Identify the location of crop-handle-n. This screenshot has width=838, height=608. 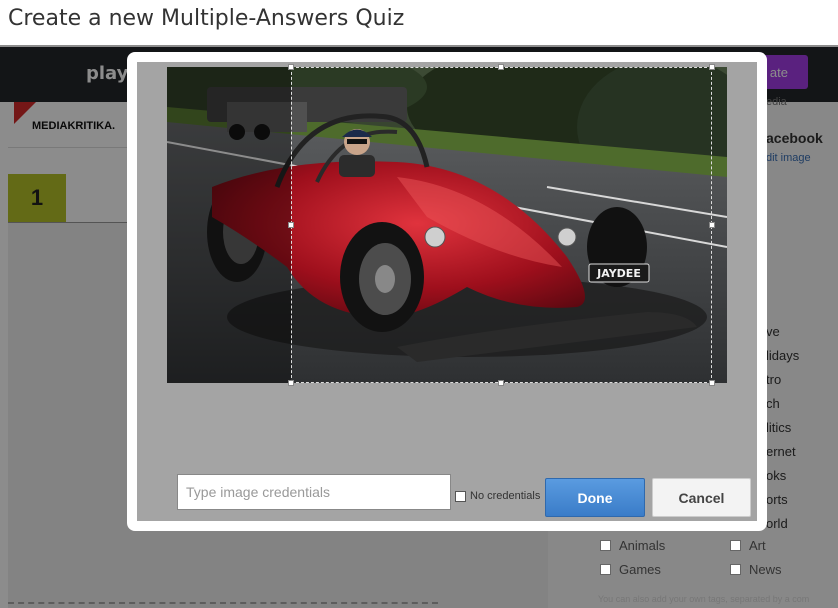
(501, 67).